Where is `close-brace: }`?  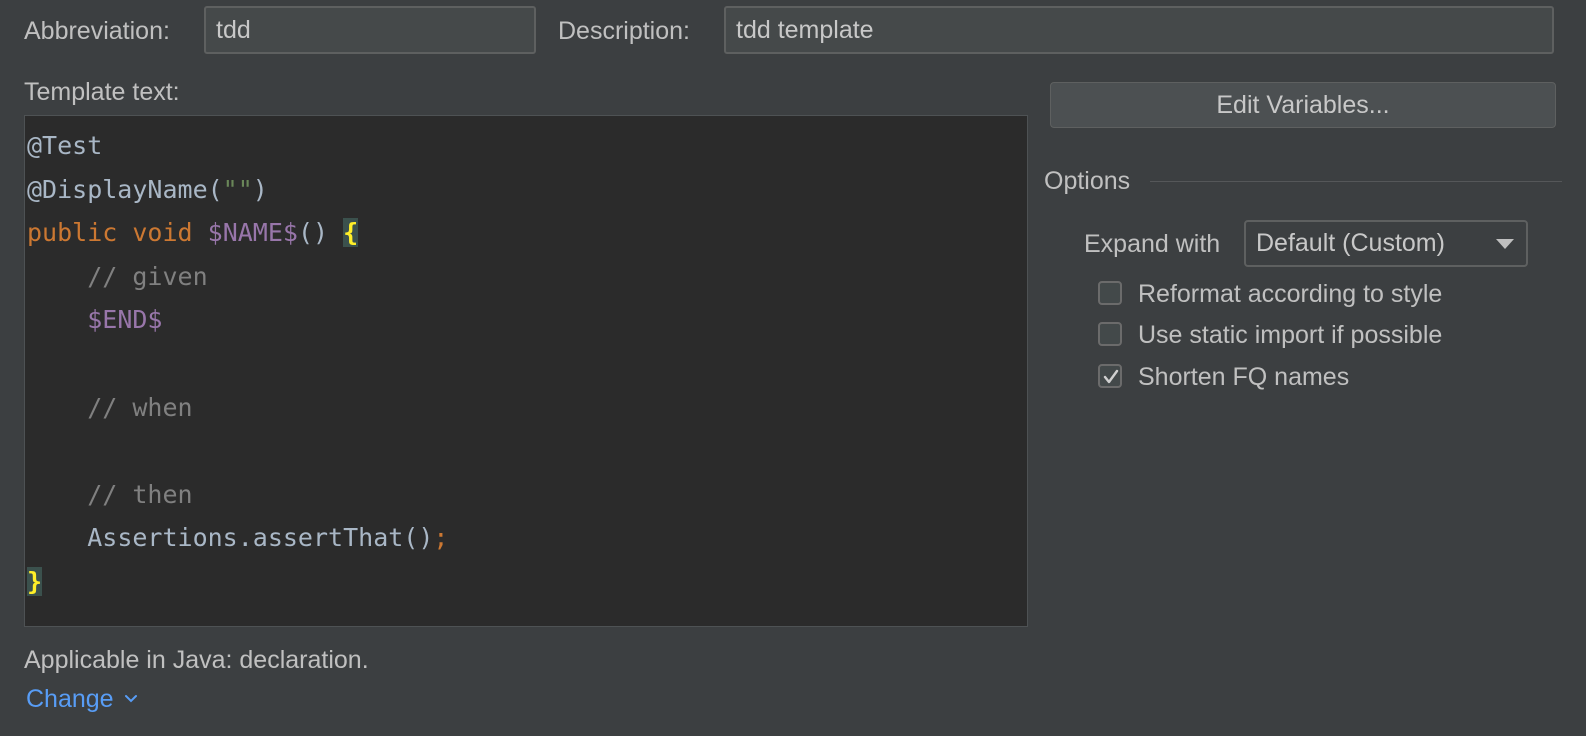
close-brace: } is located at coordinates (35, 581).